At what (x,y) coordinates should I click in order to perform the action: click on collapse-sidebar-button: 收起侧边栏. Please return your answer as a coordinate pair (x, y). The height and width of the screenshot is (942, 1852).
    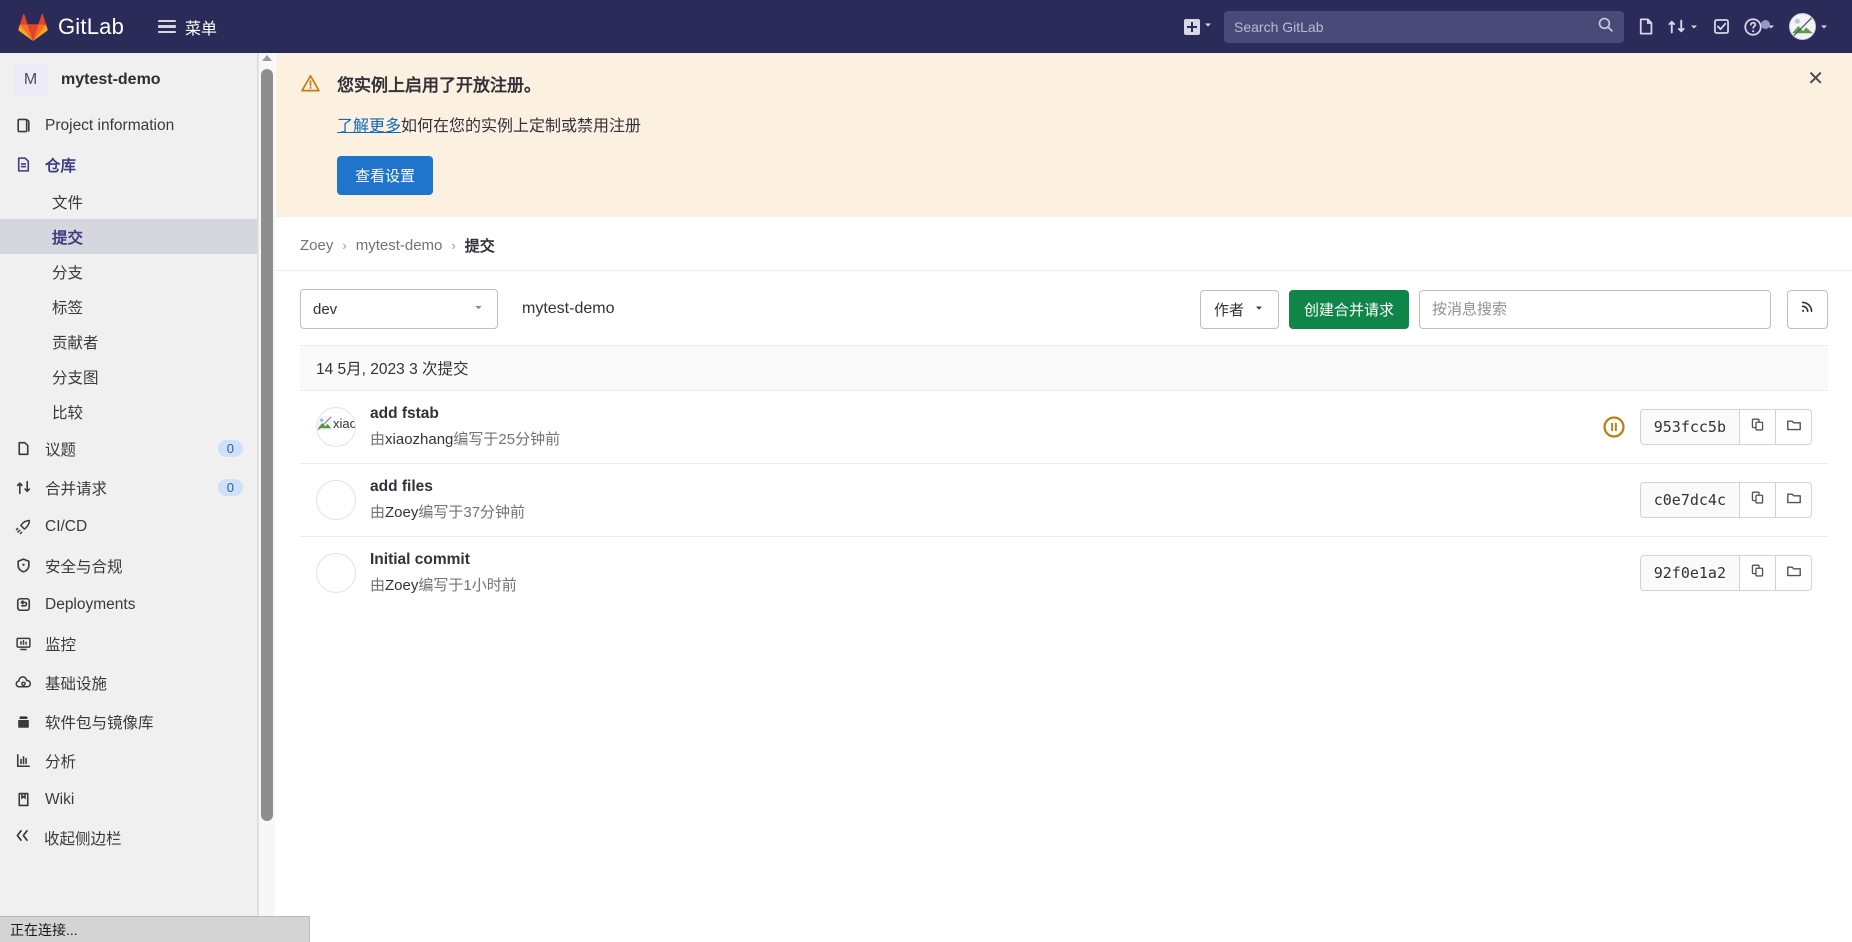
    Looking at the image, I should click on (128, 838).